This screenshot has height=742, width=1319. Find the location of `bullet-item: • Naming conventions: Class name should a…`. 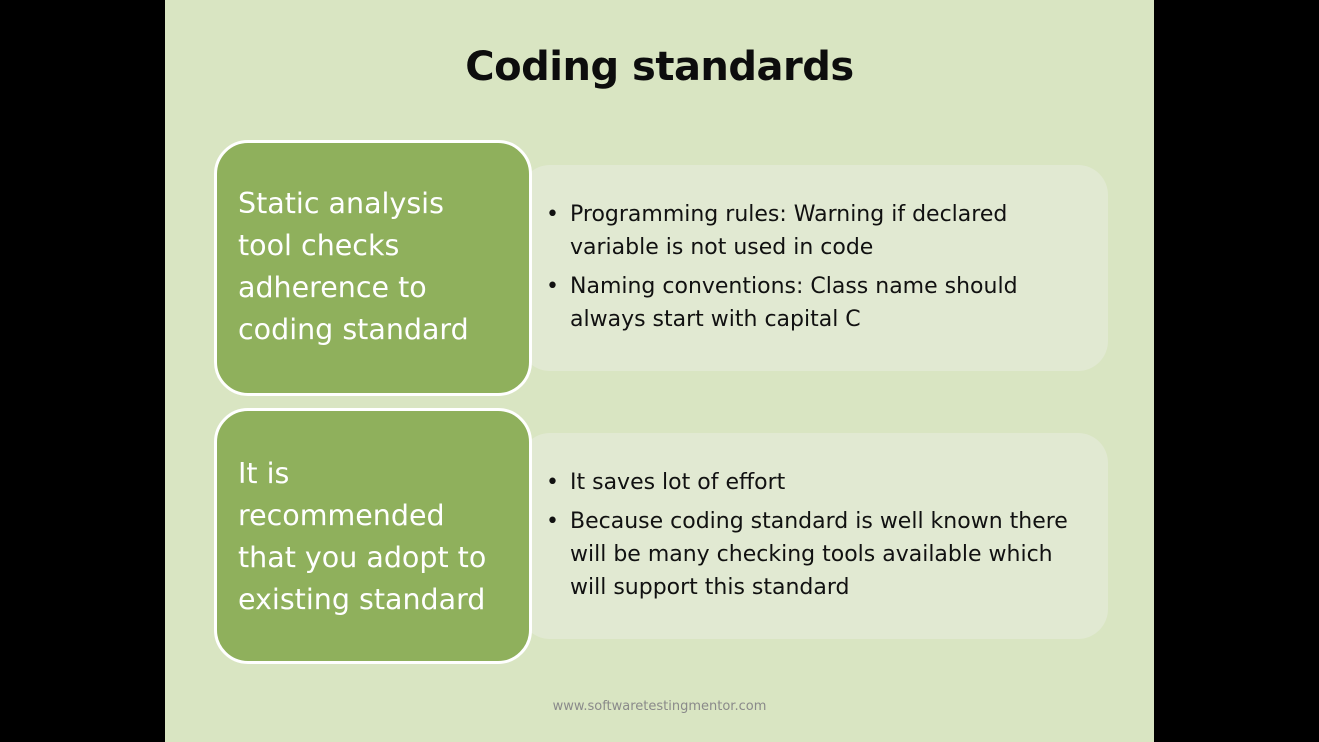

bullet-item: • Naming conventions: Class name should a… is located at coordinates (817, 303).